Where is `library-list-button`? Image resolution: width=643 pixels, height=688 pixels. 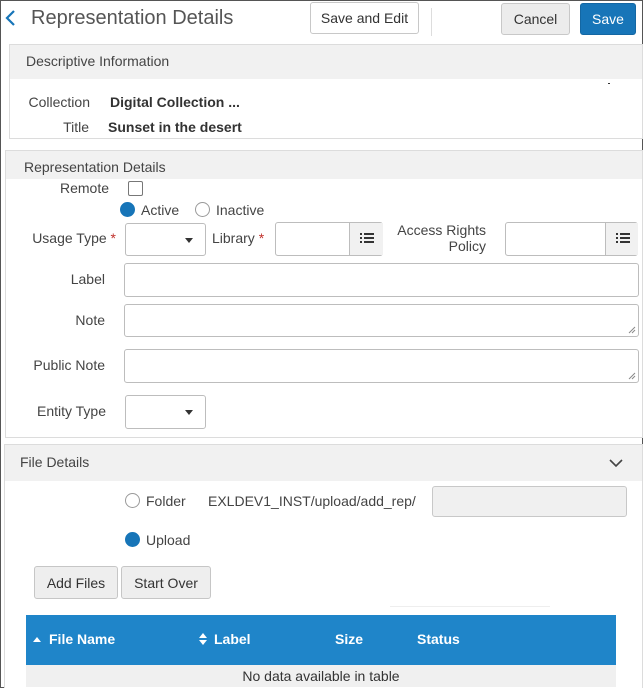 library-list-button is located at coordinates (366, 239).